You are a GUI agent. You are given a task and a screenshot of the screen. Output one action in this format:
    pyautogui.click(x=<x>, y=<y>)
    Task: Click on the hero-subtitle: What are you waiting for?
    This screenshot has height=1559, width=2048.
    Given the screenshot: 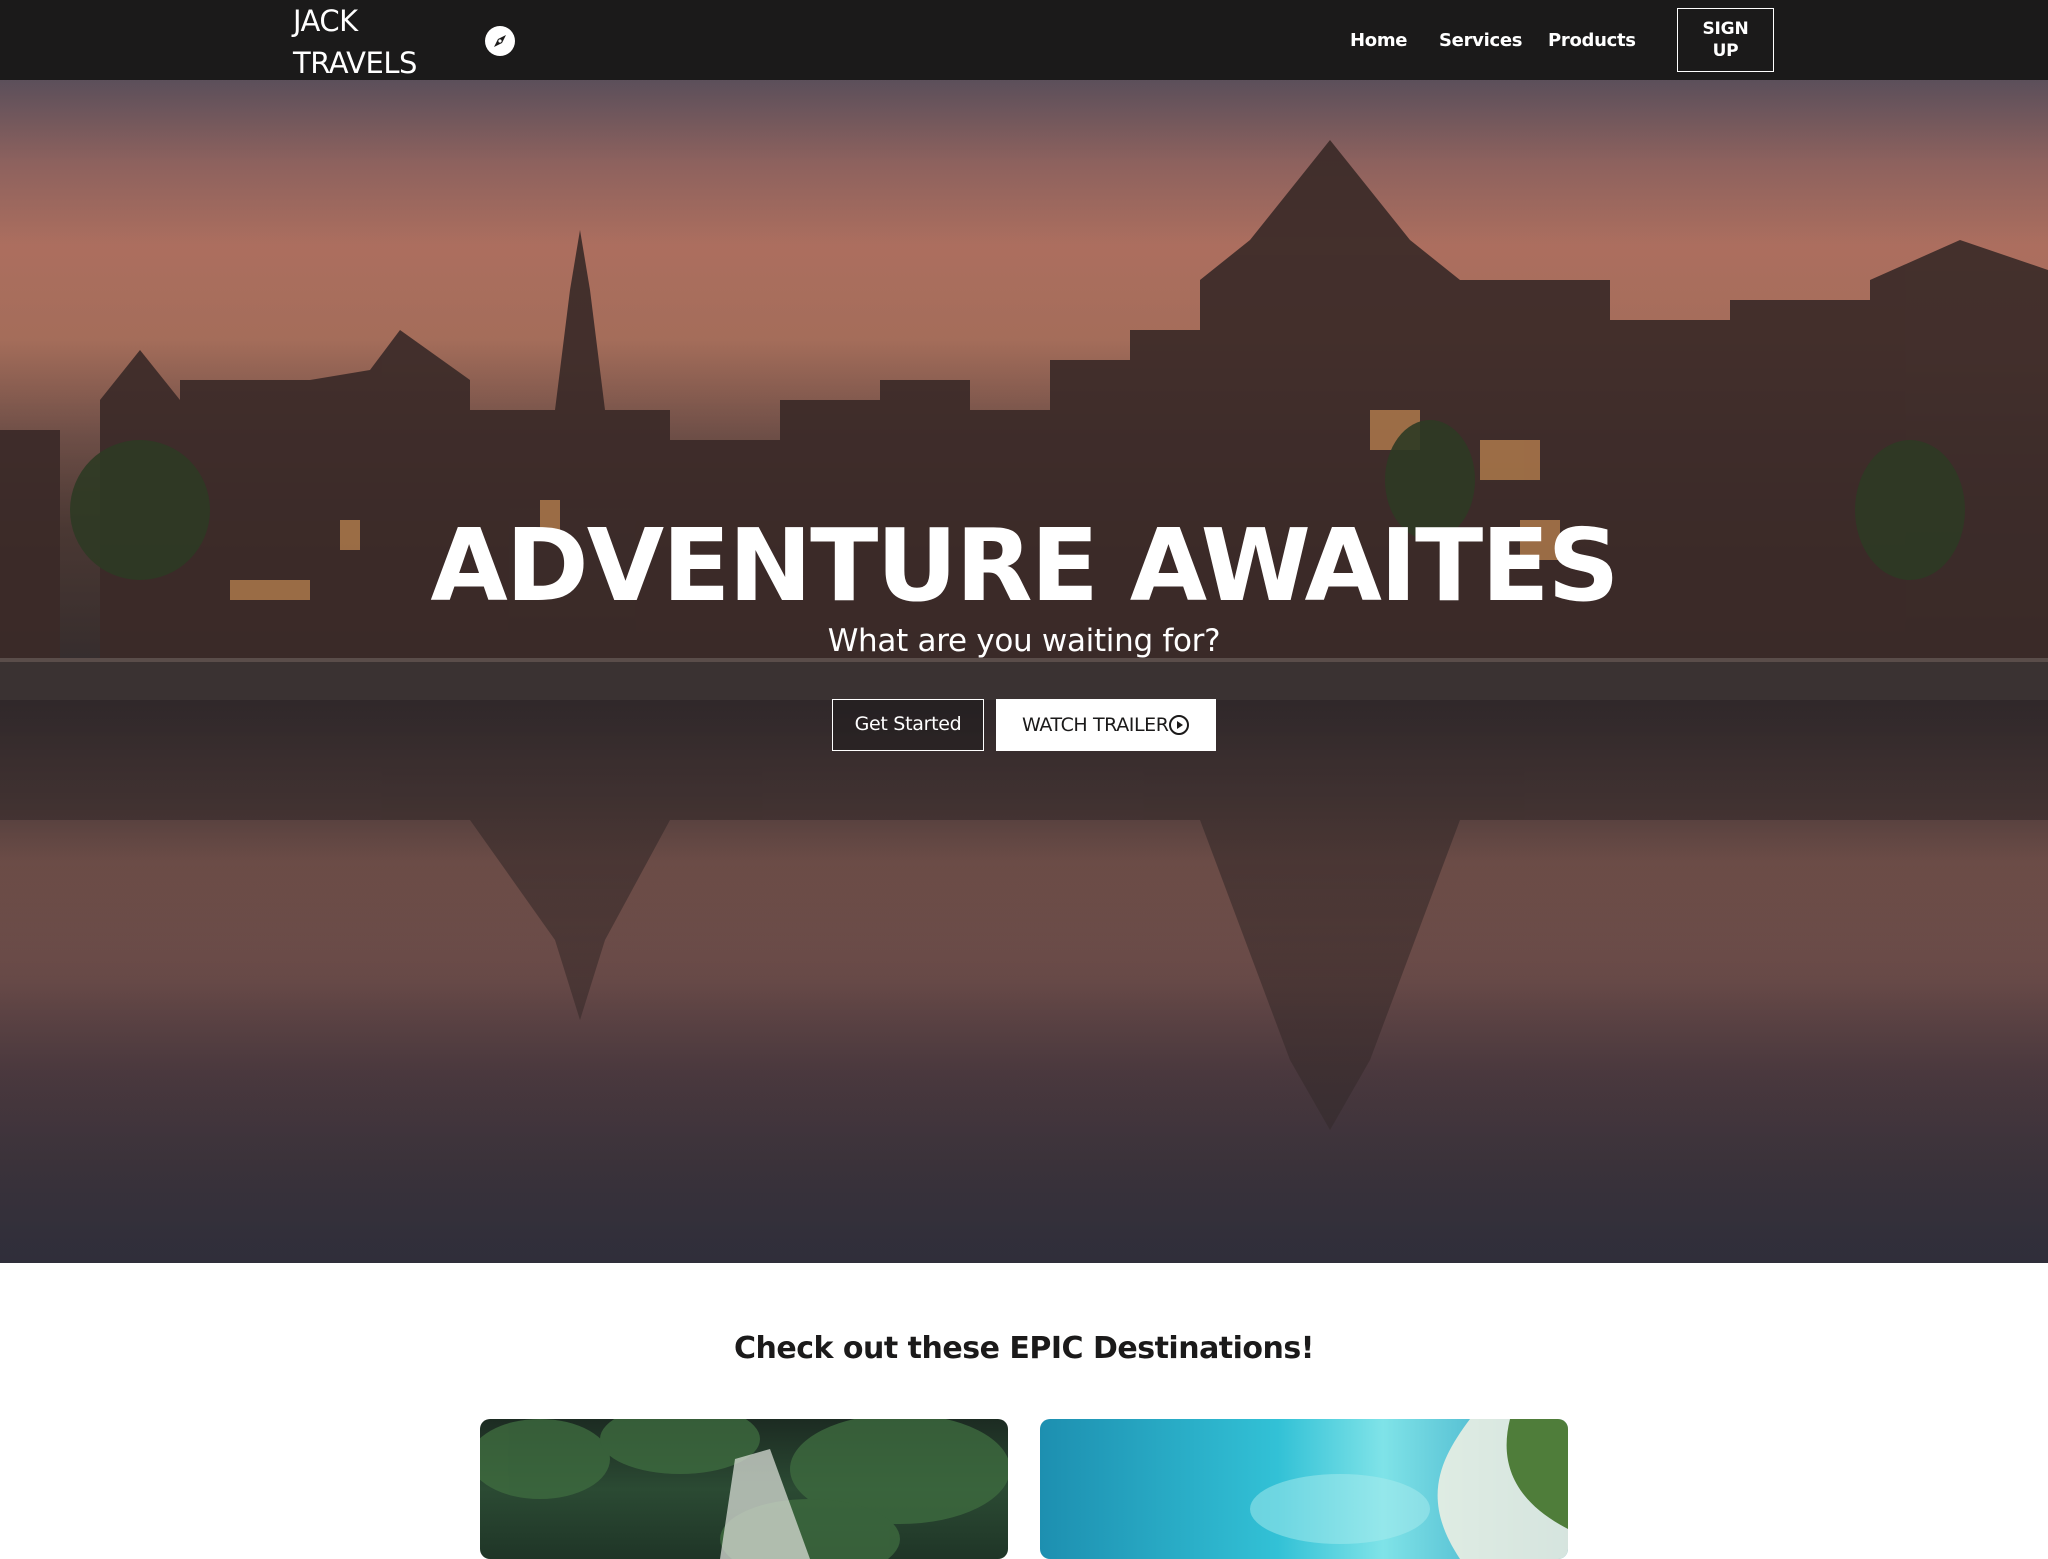 What is the action you would take?
    pyautogui.click(x=1024, y=641)
    